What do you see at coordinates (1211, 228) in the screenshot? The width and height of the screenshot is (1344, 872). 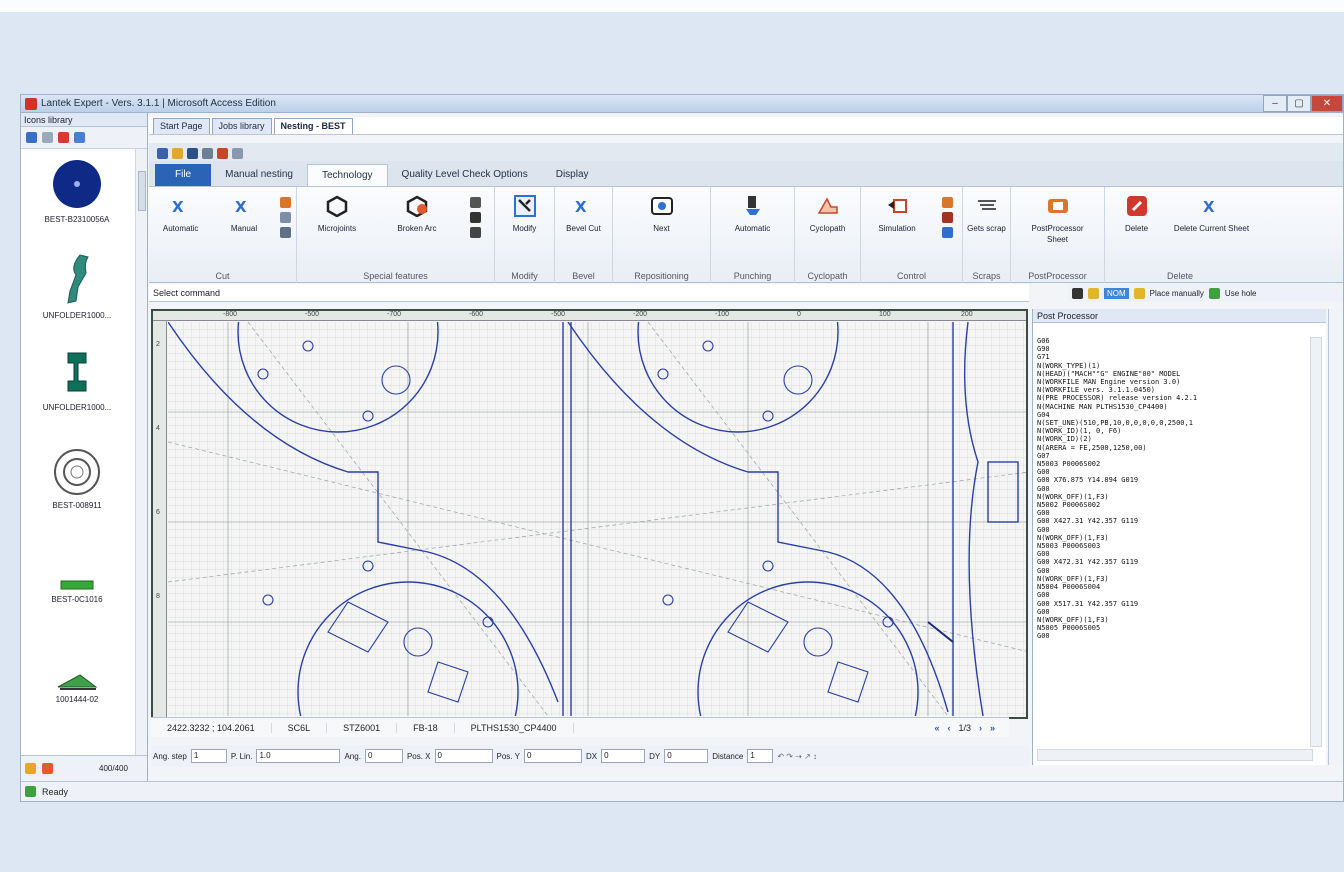 I see `button-label: Delete Current Sheet` at bounding box center [1211, 228].